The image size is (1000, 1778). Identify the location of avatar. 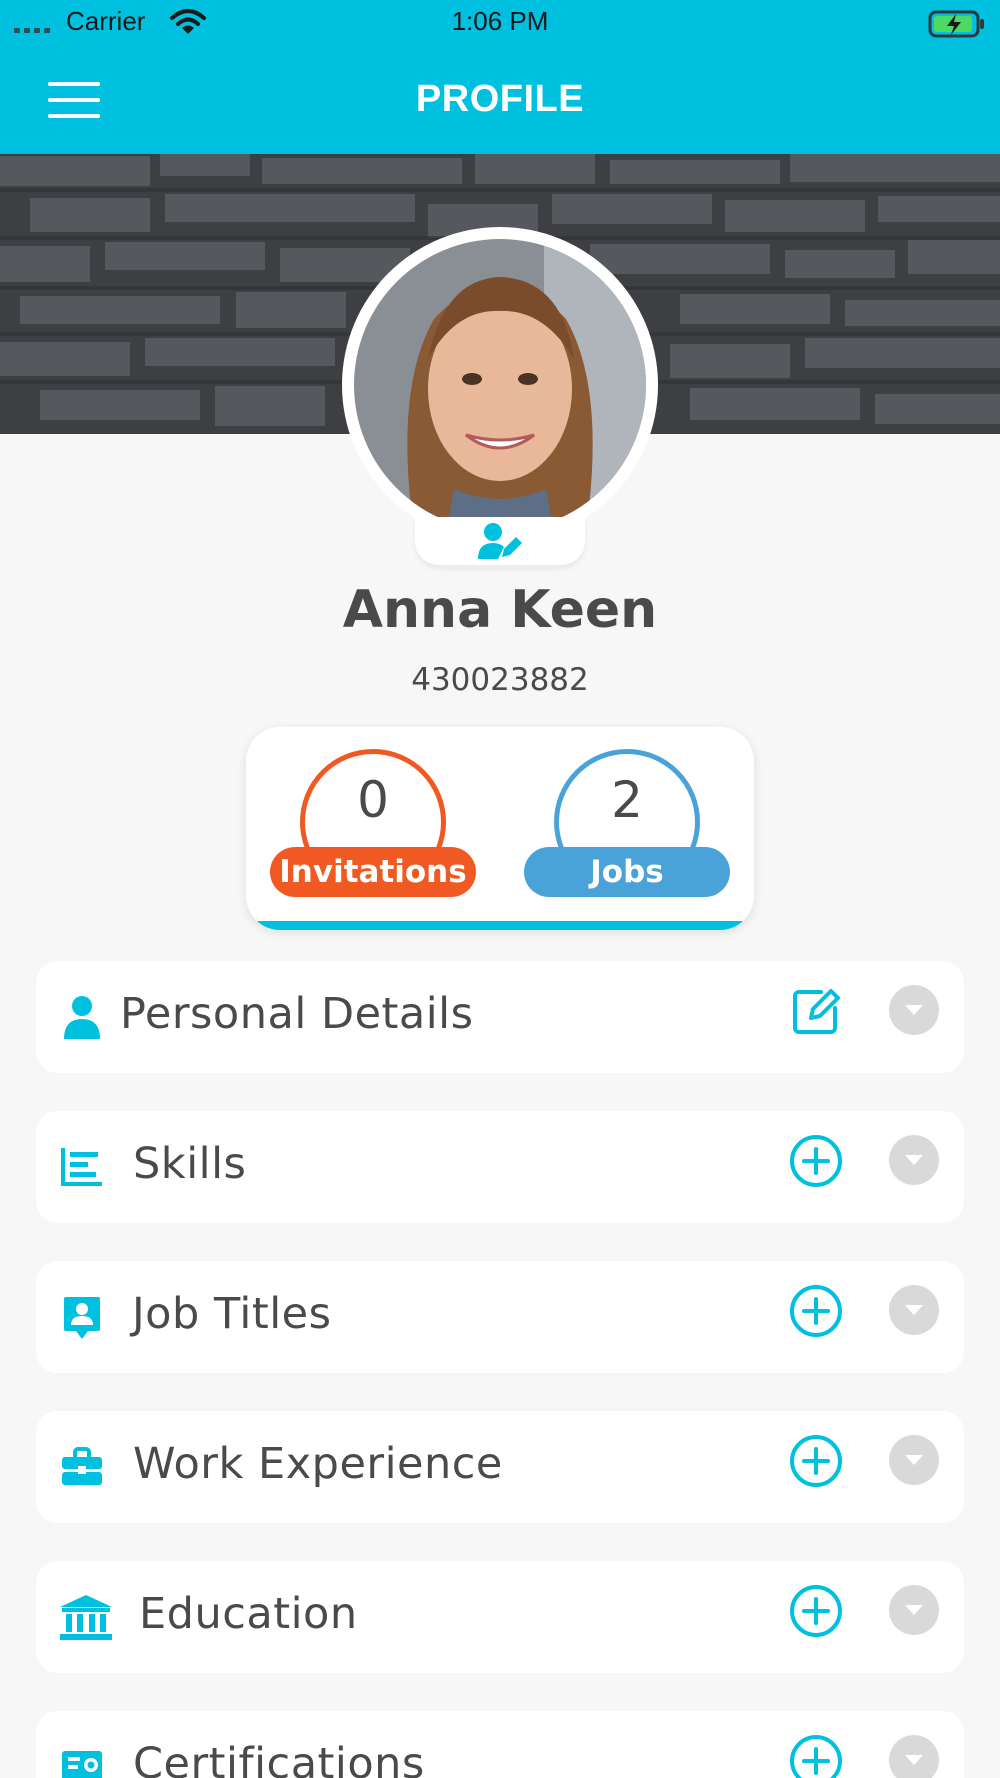
(500, 385).